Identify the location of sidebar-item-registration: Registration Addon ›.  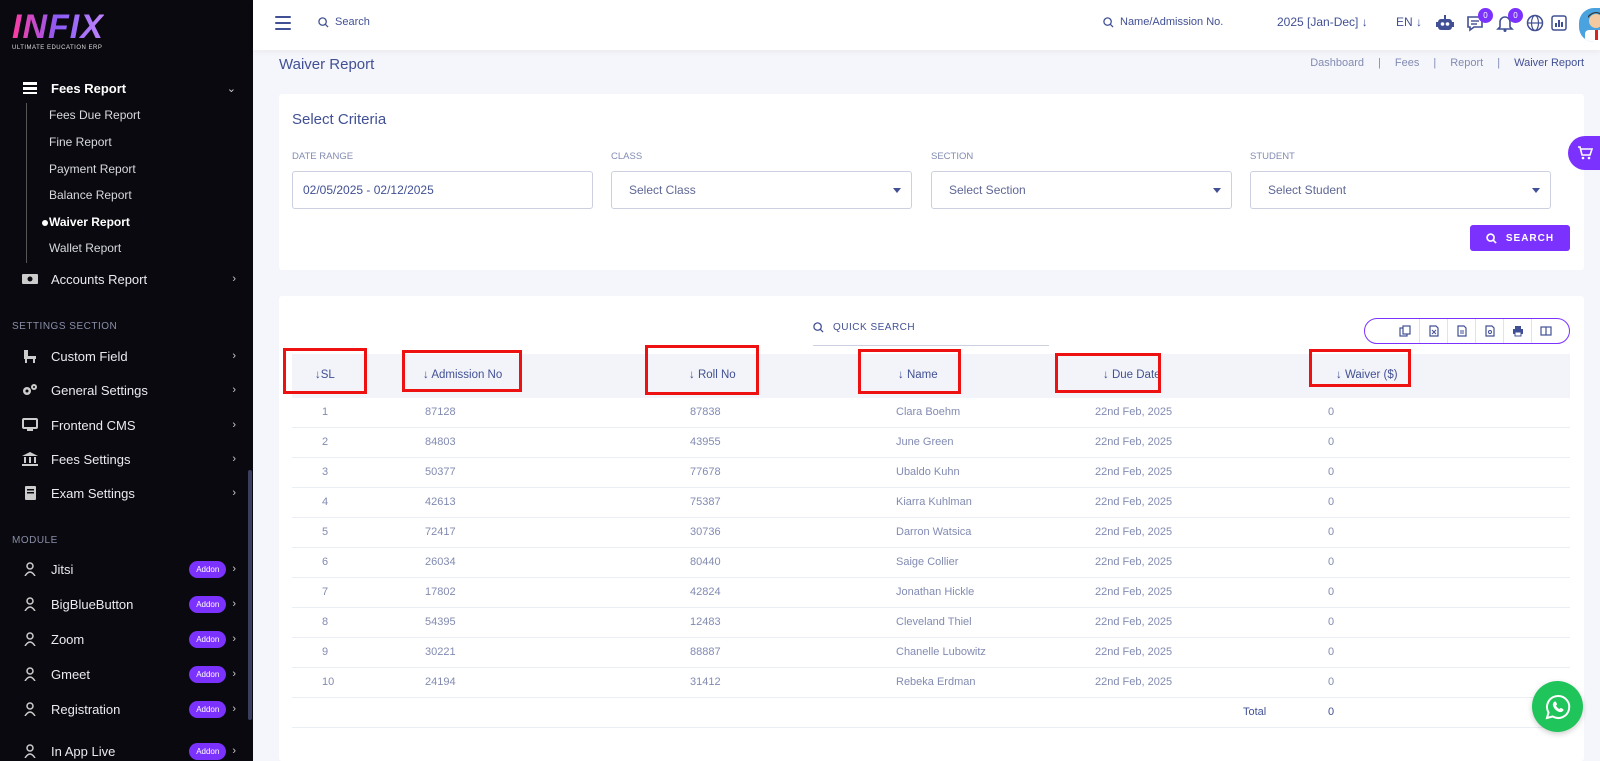
(129, 709).